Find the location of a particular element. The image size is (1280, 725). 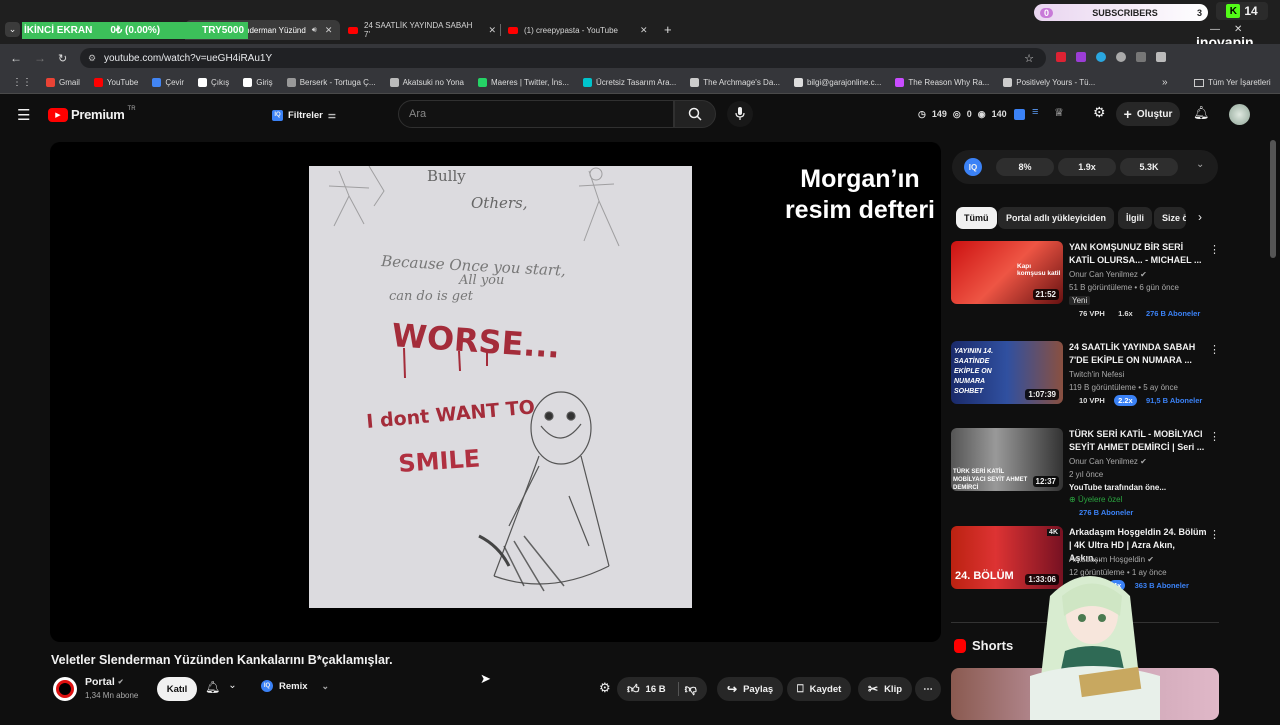

chip-all: Tümü is located at coordinates (976, 218).